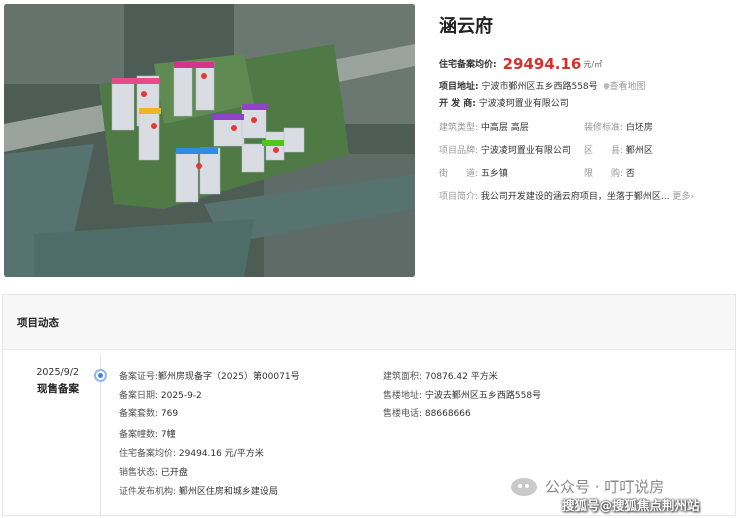 This screenshot has width=740, height=518. What do you see at coordinates (494, 174) in the screenshot?
I see `street-value: 五乡镇` at bounding box center [494, 174].